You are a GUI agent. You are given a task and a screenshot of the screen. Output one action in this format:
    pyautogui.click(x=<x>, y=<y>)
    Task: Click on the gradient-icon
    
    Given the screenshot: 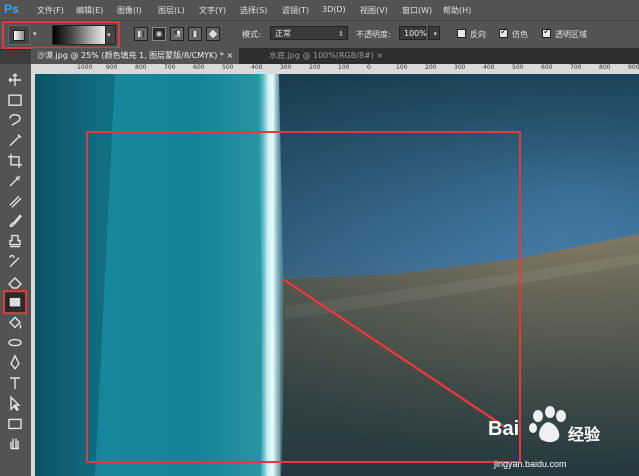 What is the action you would take?
    pyautogui.click(x=15, y=302)
    